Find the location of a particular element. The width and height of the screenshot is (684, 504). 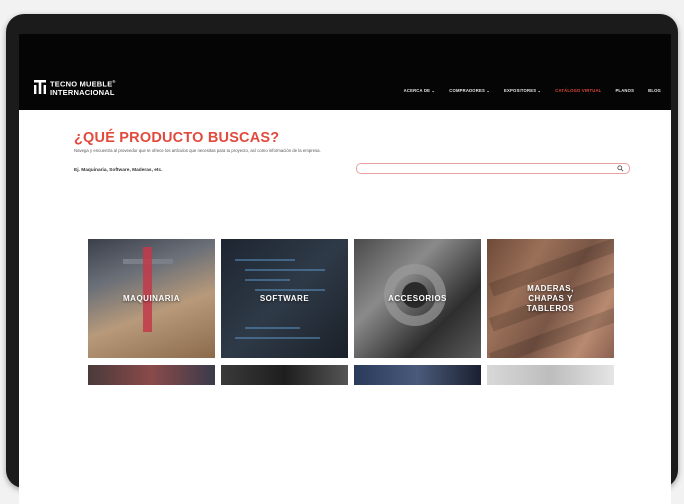

tm-logo-icon is located at coordinates (40, 87).